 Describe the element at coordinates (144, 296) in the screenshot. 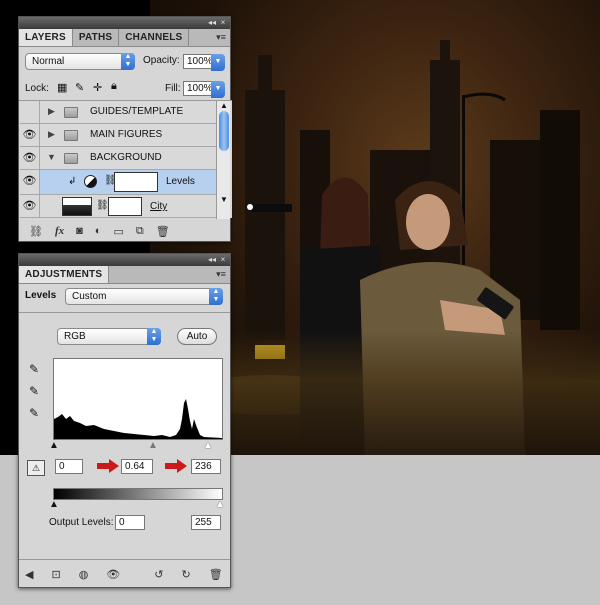

I see `preset-select: Custom ▲ ▼` at that location.